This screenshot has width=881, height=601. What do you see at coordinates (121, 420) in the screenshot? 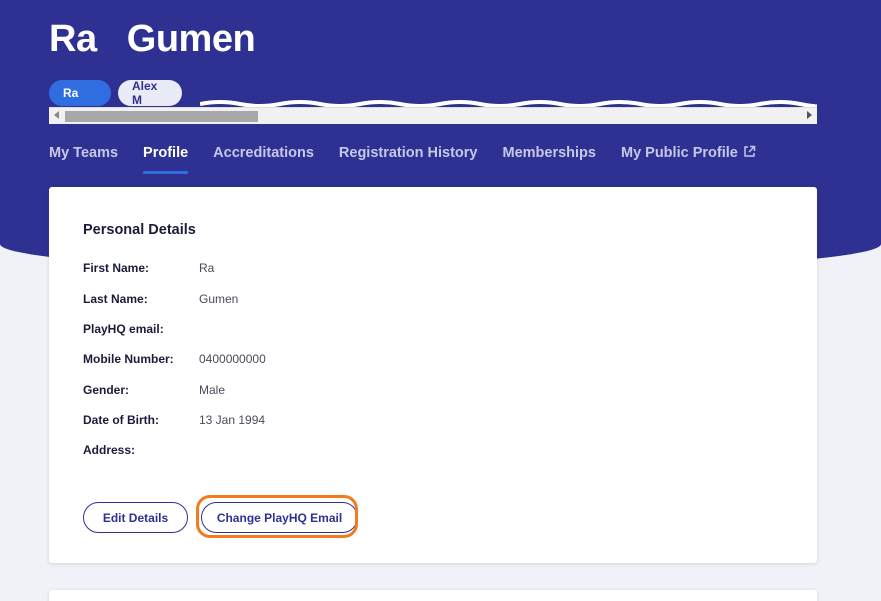
I see `detail-label: Date of Birth:` at bounding box center [121, 420].